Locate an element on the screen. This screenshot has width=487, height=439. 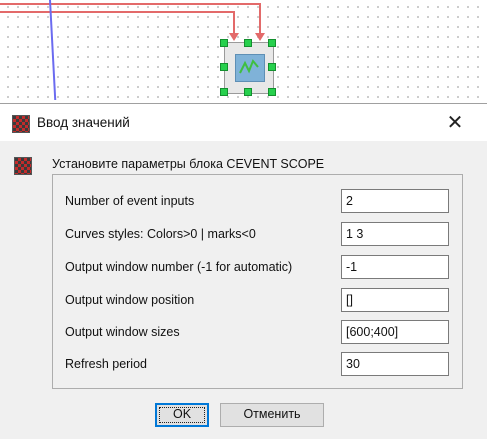
cevent-scope-block is located at coordinates (249, 68).